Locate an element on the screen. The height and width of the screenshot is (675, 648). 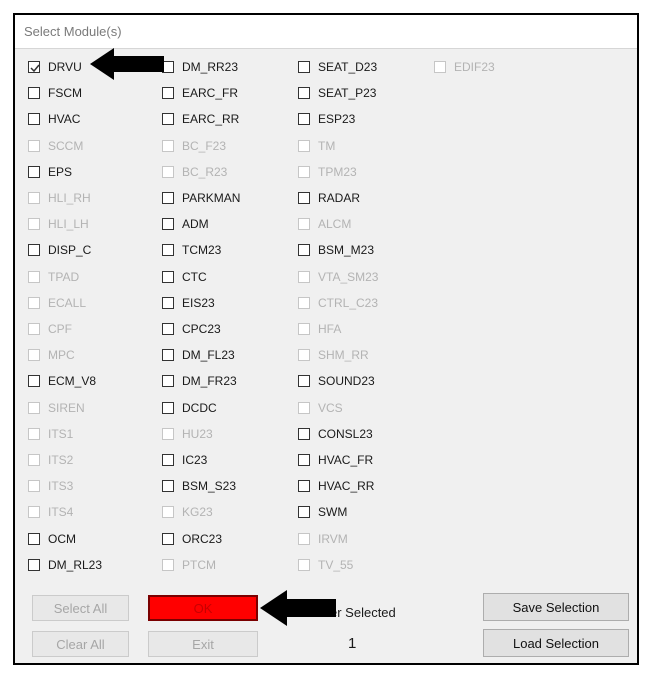
module-checkbox-eis23: EIS23 is located at coordinates (188, 303).